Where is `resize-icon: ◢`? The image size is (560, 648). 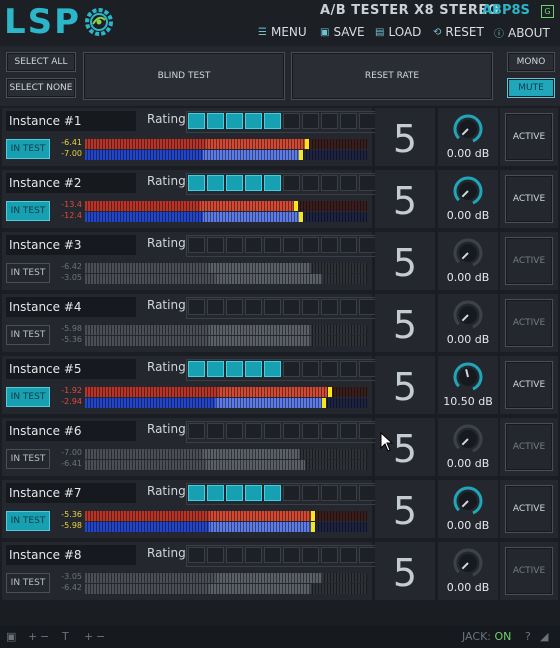 resize-icon: ◢ is located at coordinates (544, 636).